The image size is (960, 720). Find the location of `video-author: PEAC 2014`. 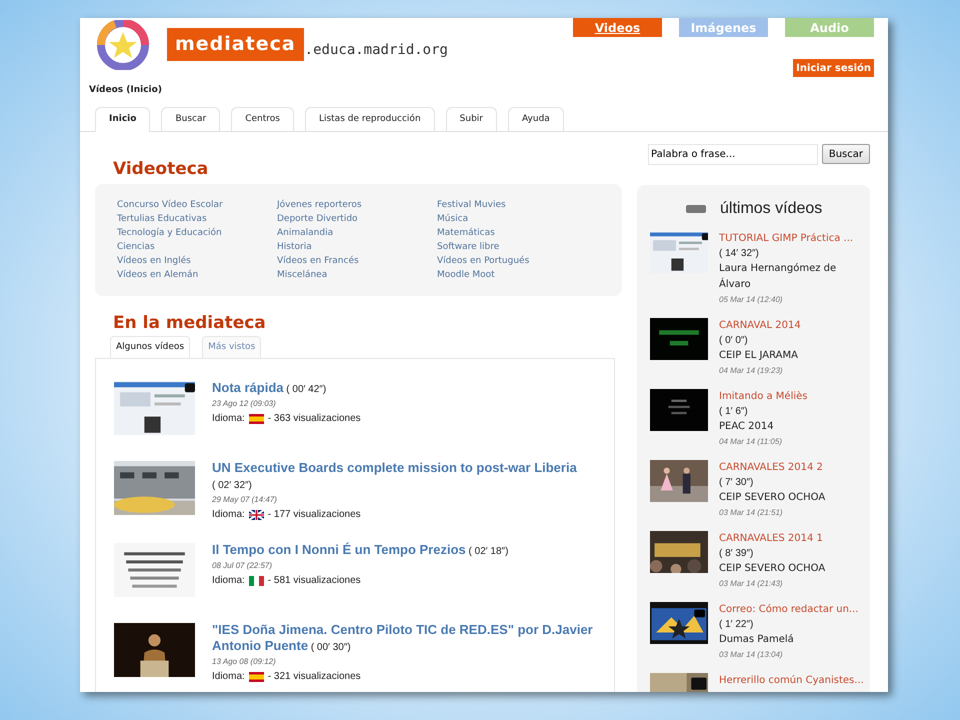

video-author: PEAC 2014 is located at coordinates (747, 427).